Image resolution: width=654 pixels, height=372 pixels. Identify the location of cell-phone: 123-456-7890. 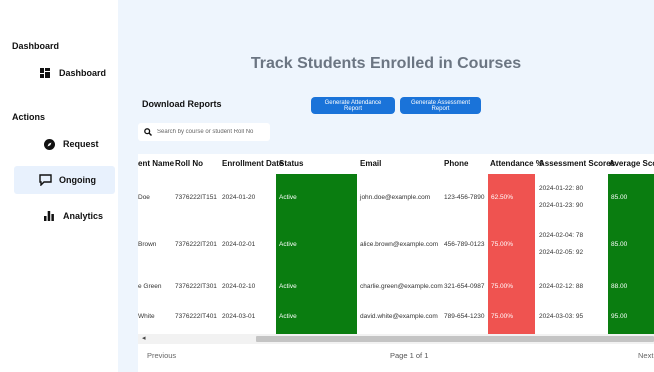
(464, 197).